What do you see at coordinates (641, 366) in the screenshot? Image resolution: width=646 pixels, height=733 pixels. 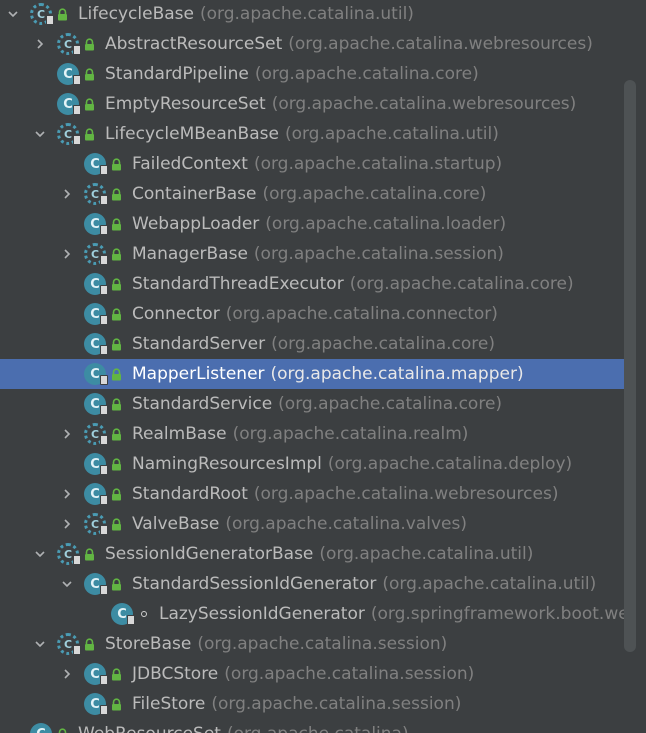 I see `scrollbar-gutter` at bounding box center [641, 366].